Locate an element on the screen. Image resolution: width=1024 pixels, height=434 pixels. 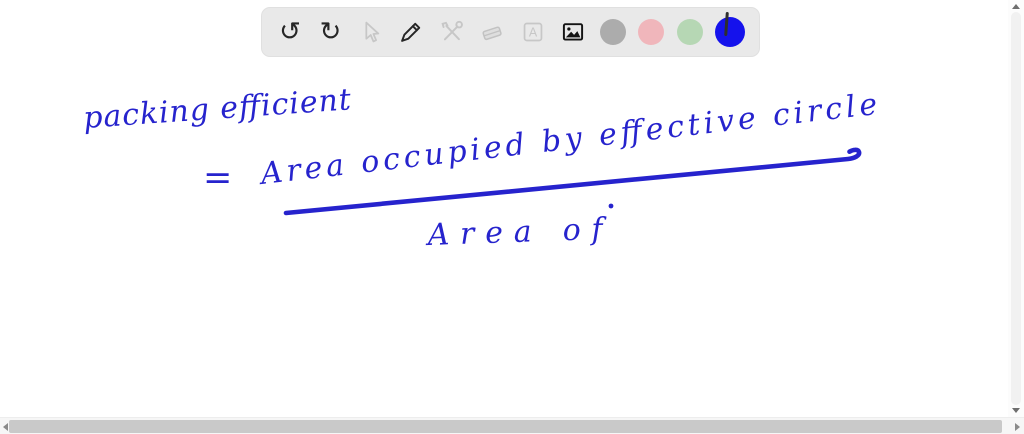
horizontal-scrollbar is located at coordinates (512, 425).